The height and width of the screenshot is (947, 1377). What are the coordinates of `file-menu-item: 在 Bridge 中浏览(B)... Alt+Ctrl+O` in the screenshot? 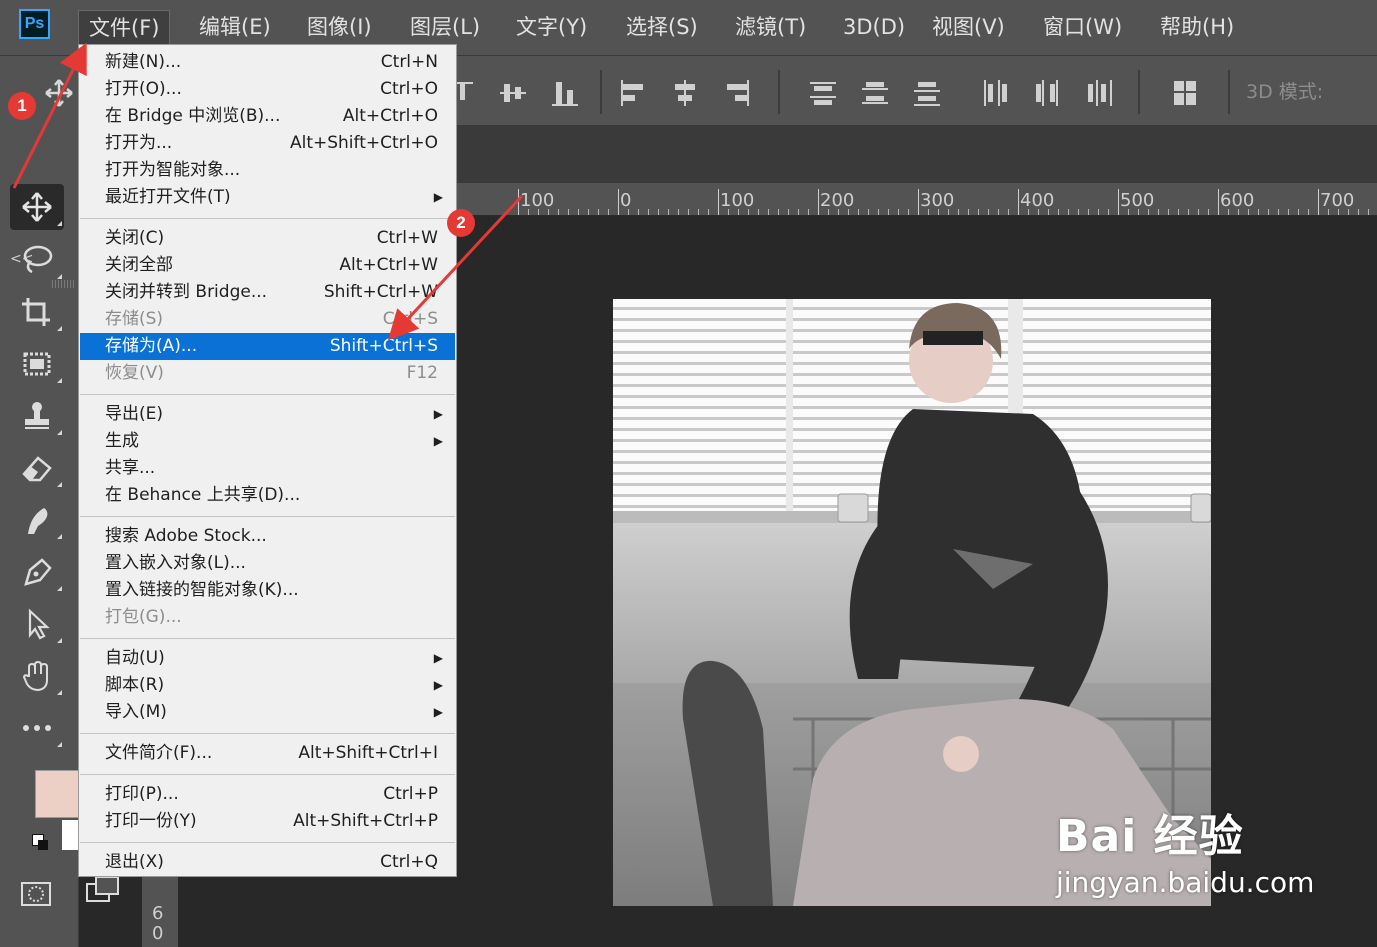 It's located at (267, 116).